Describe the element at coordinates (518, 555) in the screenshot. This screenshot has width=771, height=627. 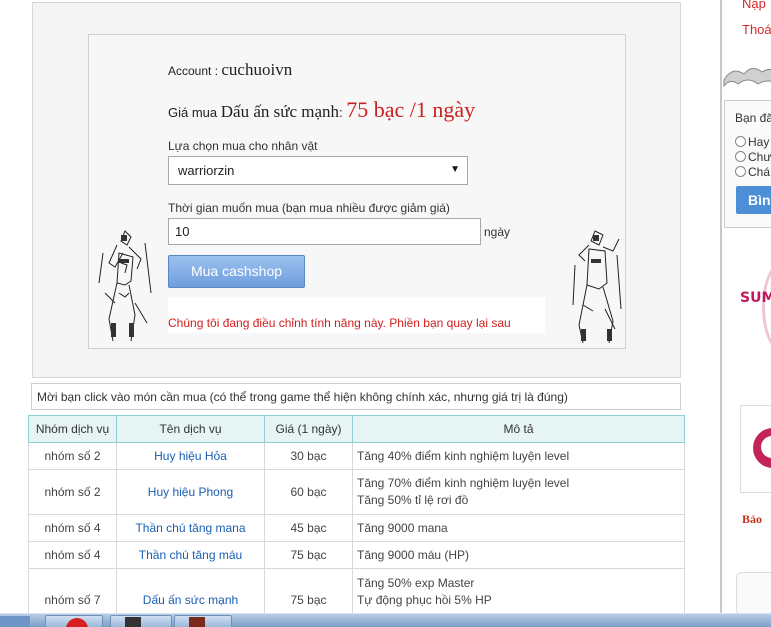
I see `cell-description: Tăng 9000 máu (HP)` at that location.